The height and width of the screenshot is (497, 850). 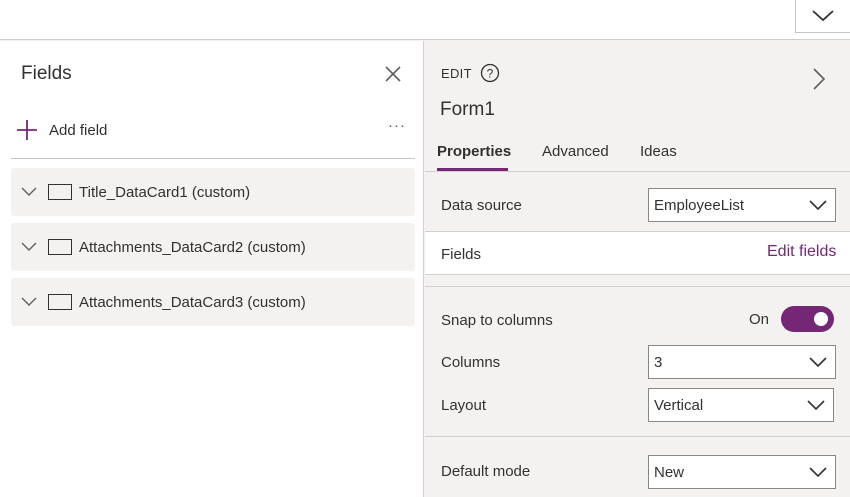 I want to click on layout-value: Vertical, so click(x=679, y=405).